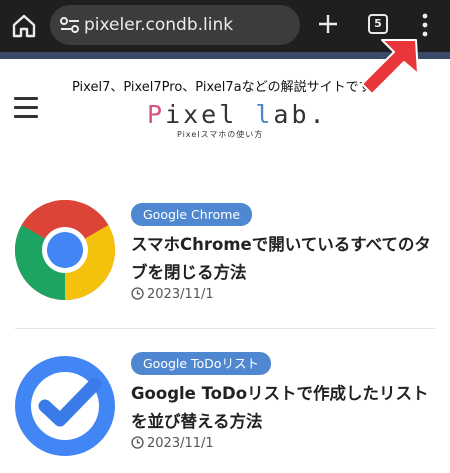 This screenshot has height=473, width=450. Describe the element at coordinates (283, 259) in the screenshot. I see `article-title: スマホChromeで開いているすべてのタブを閉じる方法` at that location.